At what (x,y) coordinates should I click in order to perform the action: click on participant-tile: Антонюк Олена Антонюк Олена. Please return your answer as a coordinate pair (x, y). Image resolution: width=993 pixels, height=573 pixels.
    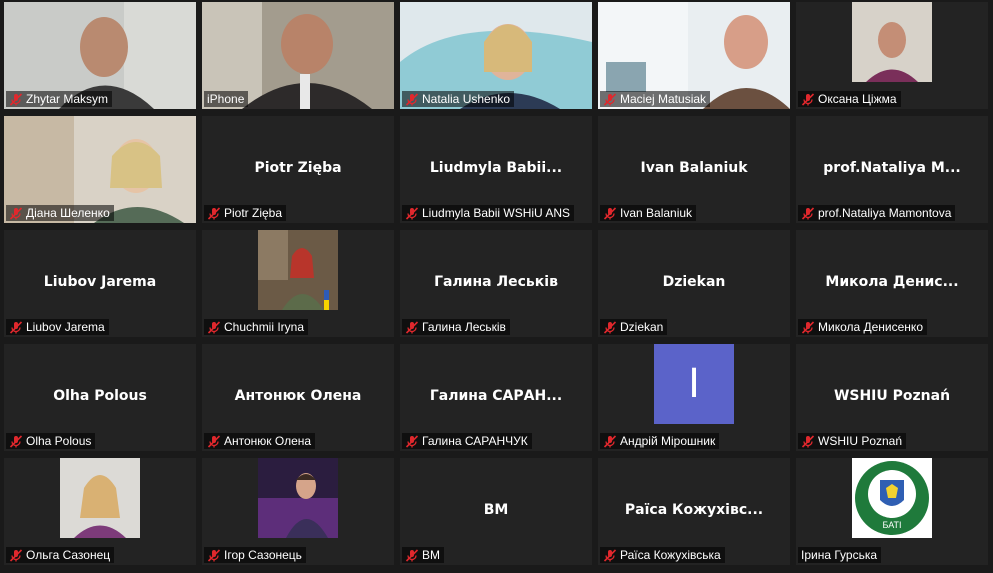
    Looking at the image, I should click on (298, 397).